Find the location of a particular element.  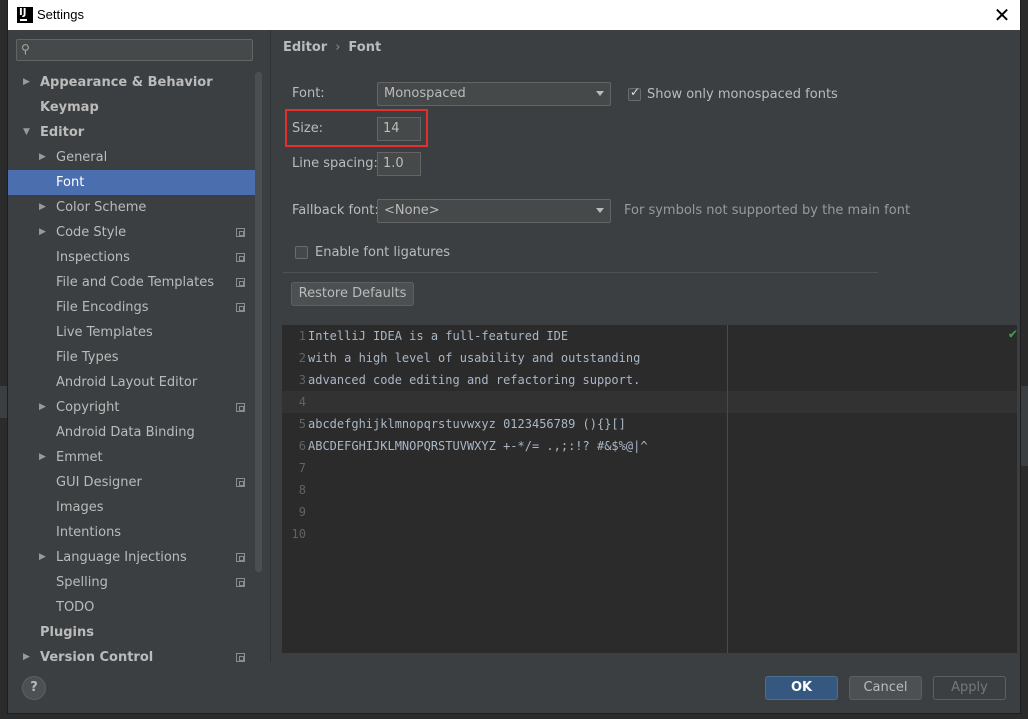

sidebar-item-label: File and Code Templates is located at coordinates (135, 282).